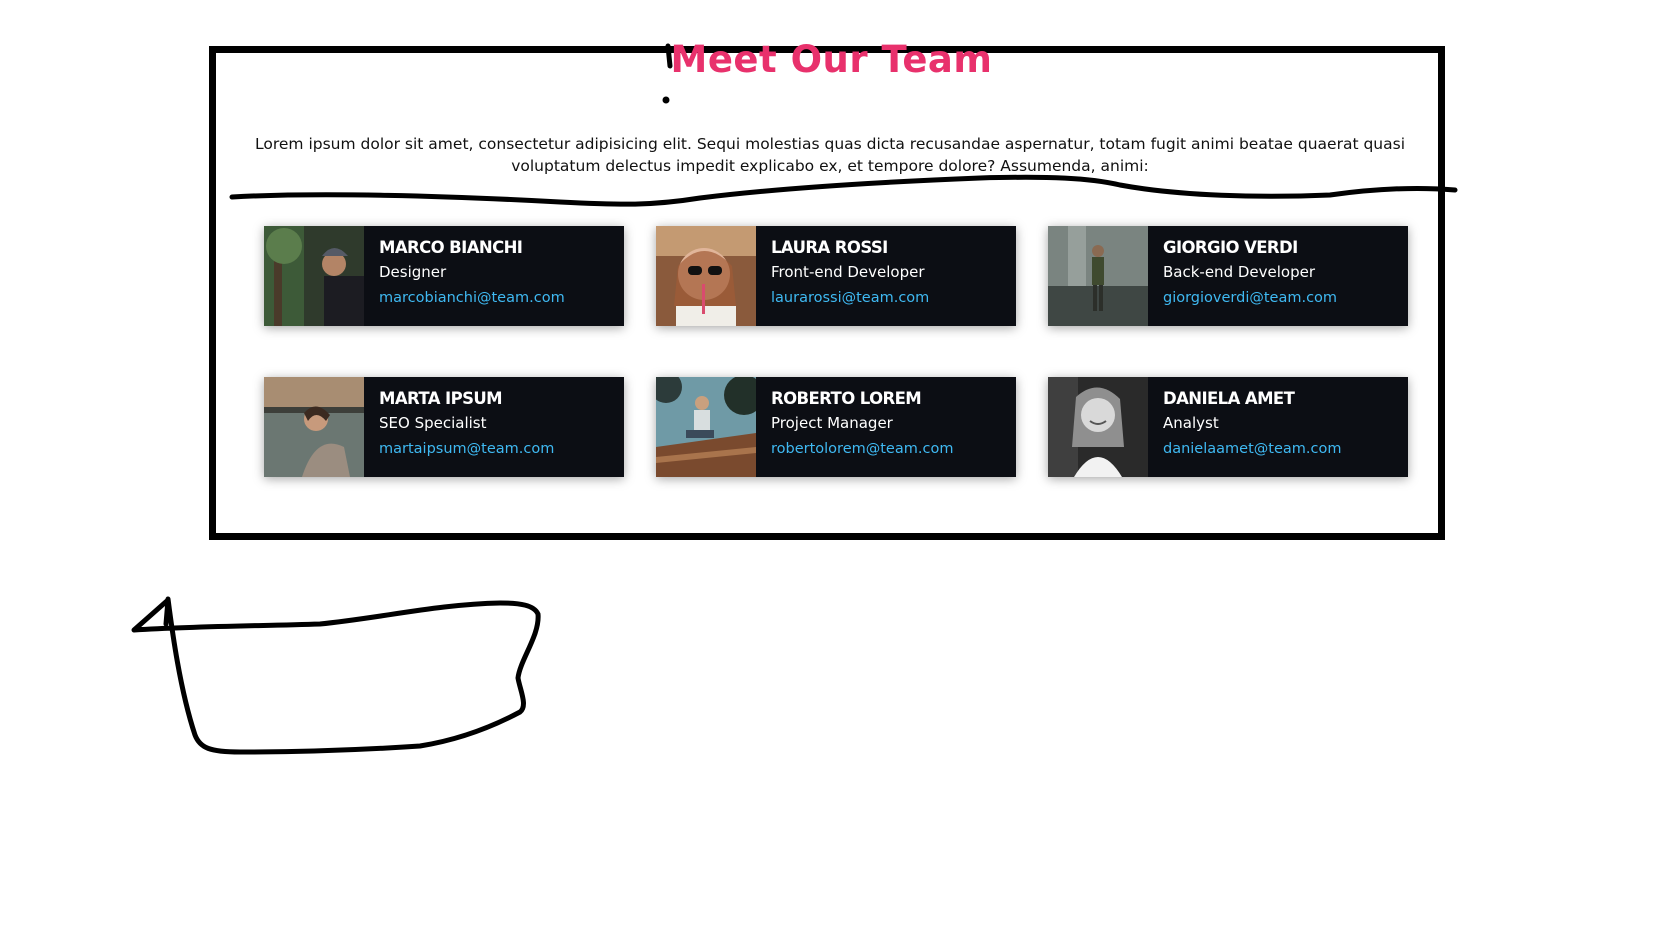 This screenshot has width=1663, height=950. Describe the element at coordinates (314, 276) in the screenshot. I see `man-in-beanie-forest-photo` at that location.